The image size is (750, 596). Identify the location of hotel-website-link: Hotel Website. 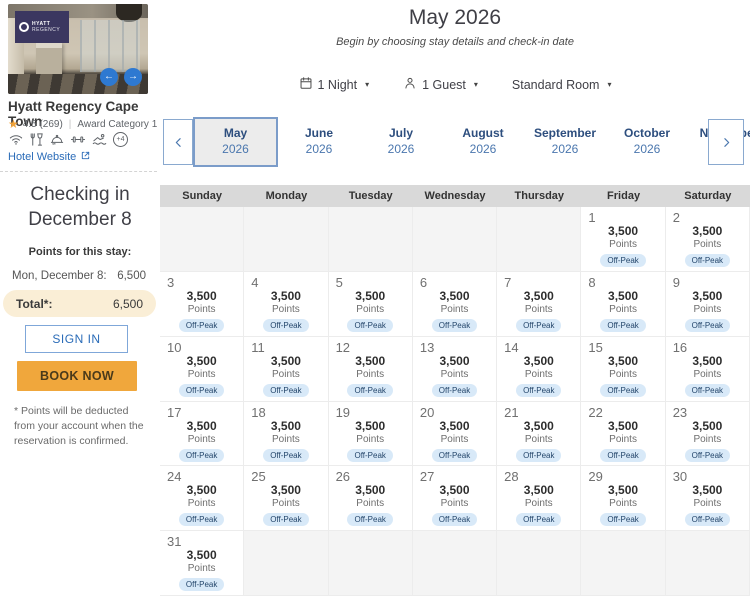
(49, 157).